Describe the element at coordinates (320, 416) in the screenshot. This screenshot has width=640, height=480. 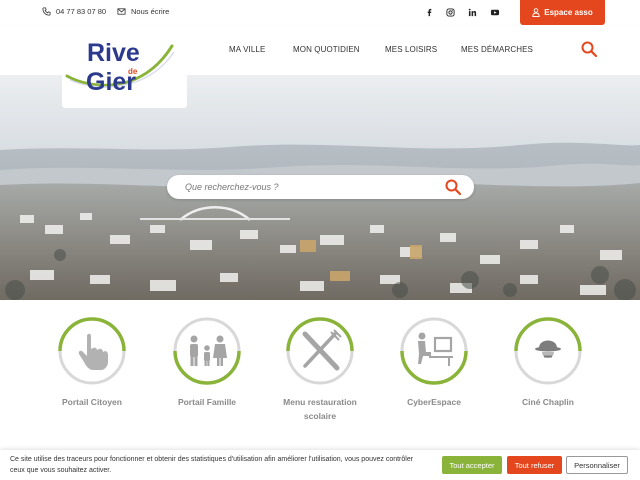
I see `quick-link-label-line2: scolaire` at that location.